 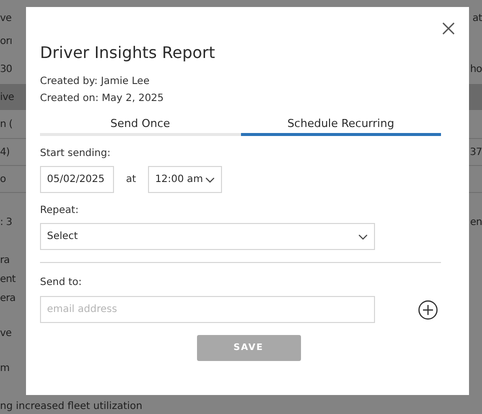 What do you see at coordinates (95, 81) in the screenshot?
I see `created-by-text: Created by: Jamie Lee` at bounding box center [95, 81].